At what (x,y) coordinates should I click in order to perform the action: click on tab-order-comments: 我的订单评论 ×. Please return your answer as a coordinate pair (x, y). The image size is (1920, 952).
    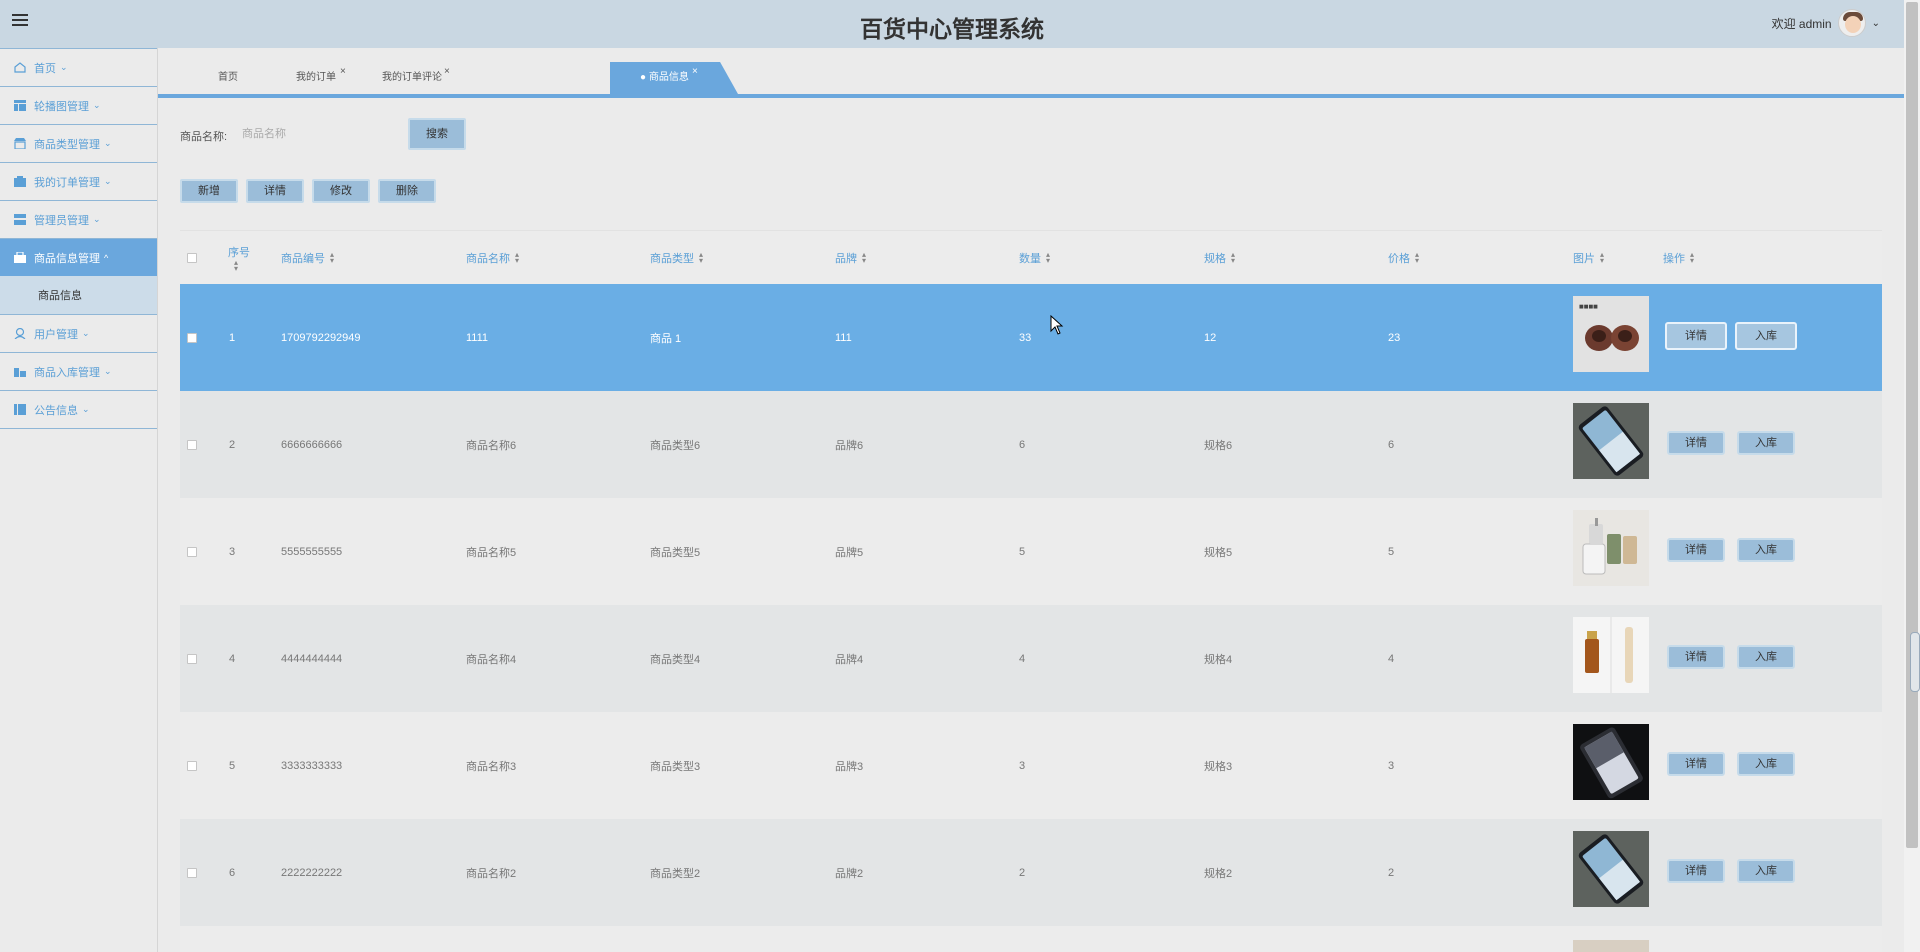
    Looking at the image, I should click on (416, 78).